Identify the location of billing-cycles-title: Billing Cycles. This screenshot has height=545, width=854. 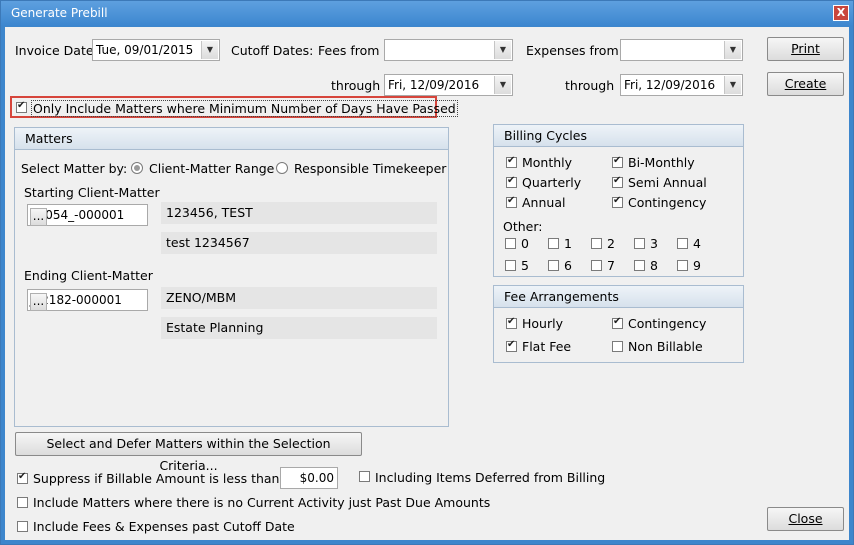
(545, 135).